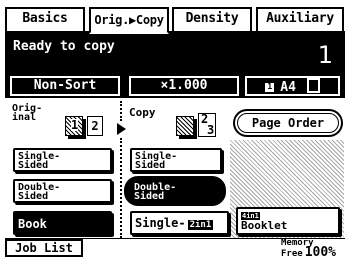 This screenshot has height=260, width=349. What do you see at coordinates (200, 225) in the screenshot?
I see `2in1-badge-icon: 2in1` at bounding box center [200, 225].